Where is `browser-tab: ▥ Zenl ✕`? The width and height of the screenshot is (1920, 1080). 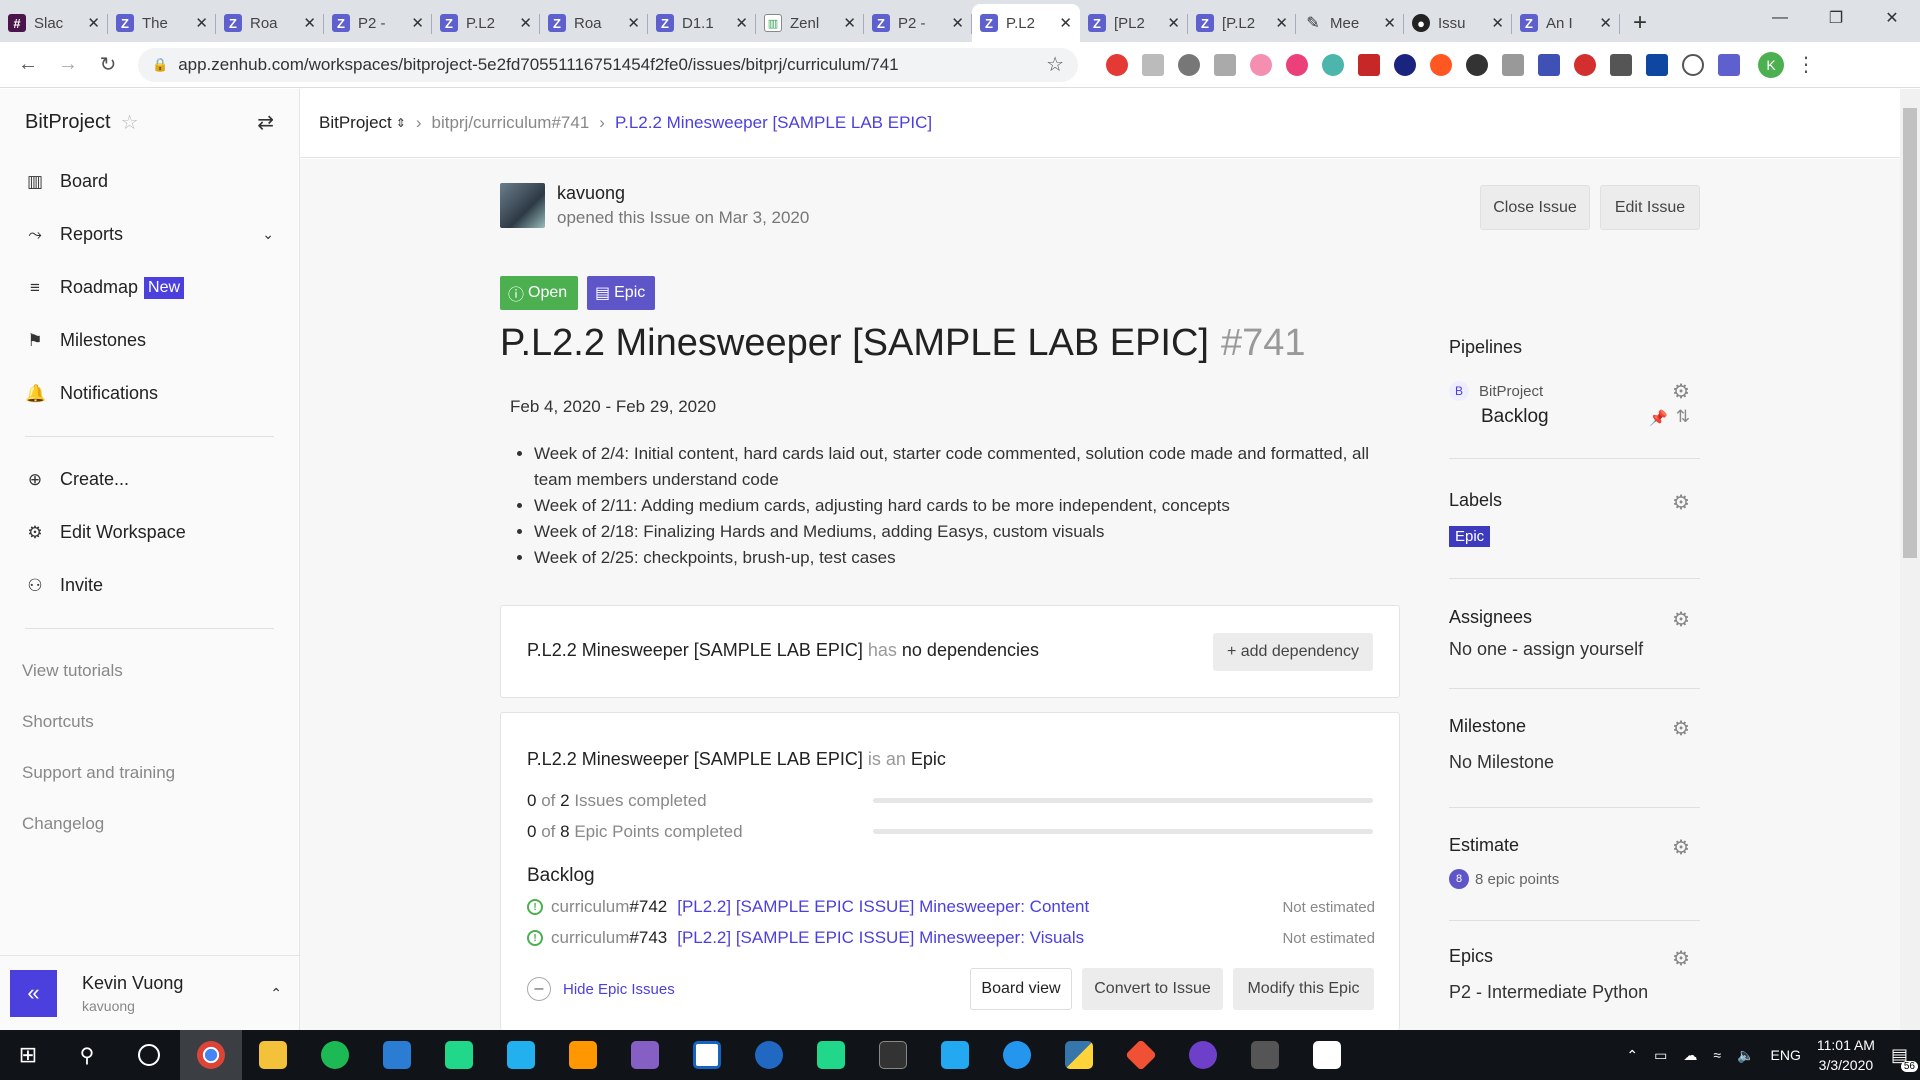
browser-tab: ▥ Zenl ✕ is located at coordinates (810, 23).